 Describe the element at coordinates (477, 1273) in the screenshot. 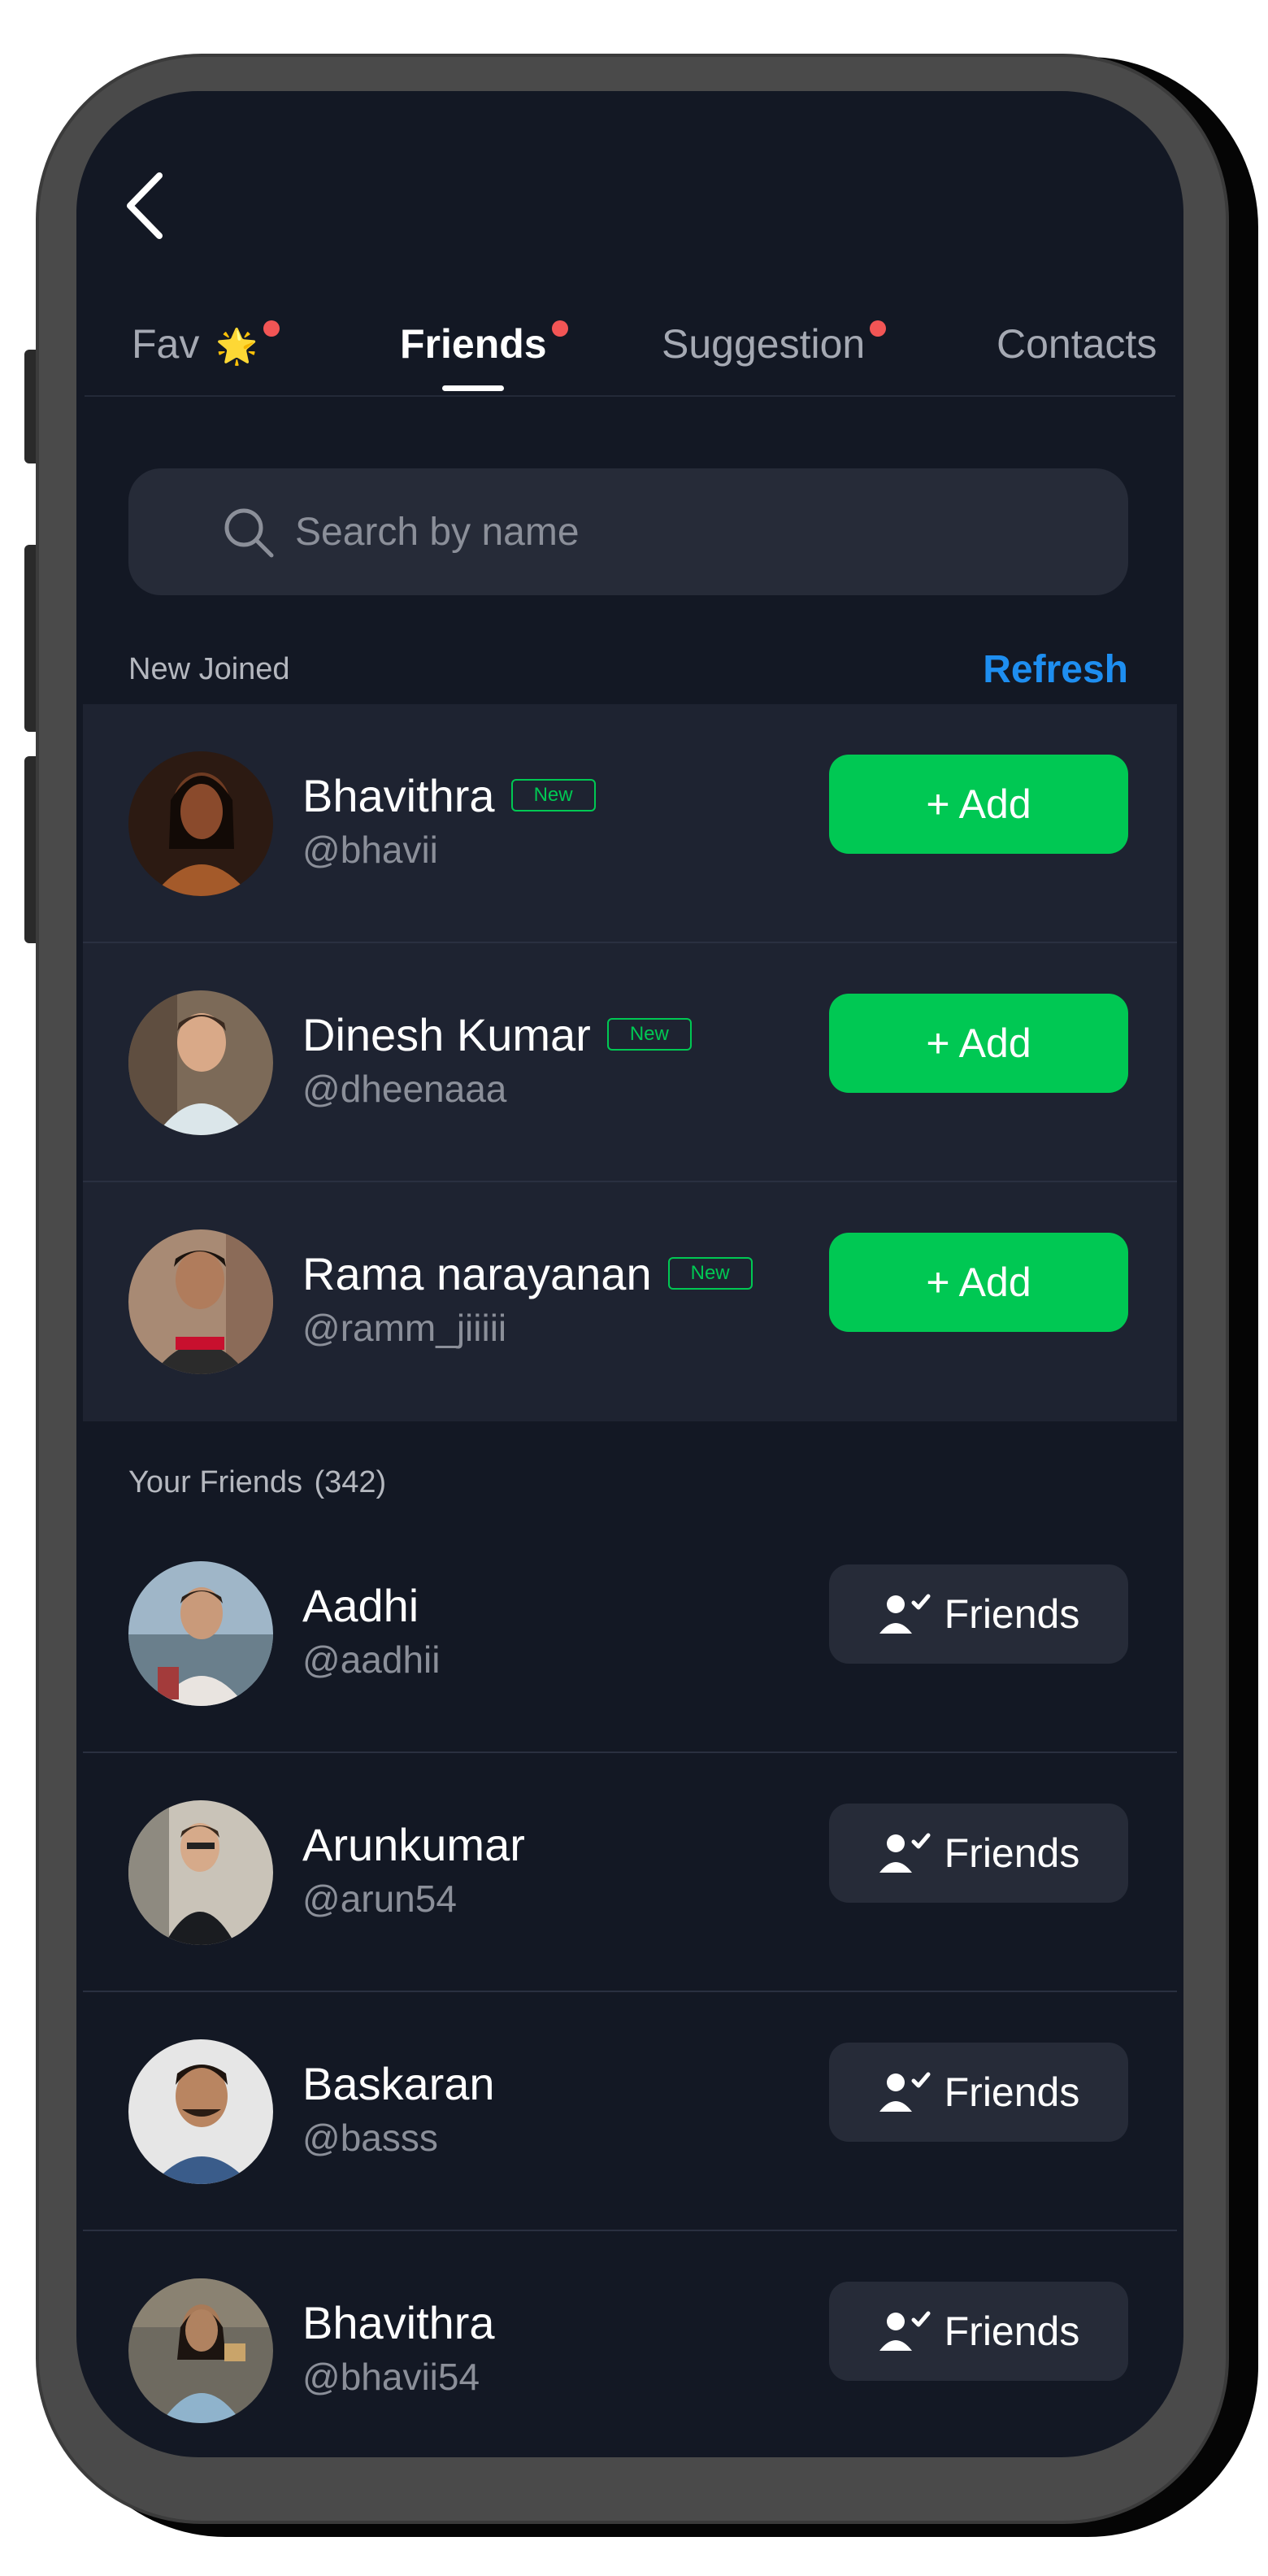

I see `user-name-text: Rama narayanan` at that location.